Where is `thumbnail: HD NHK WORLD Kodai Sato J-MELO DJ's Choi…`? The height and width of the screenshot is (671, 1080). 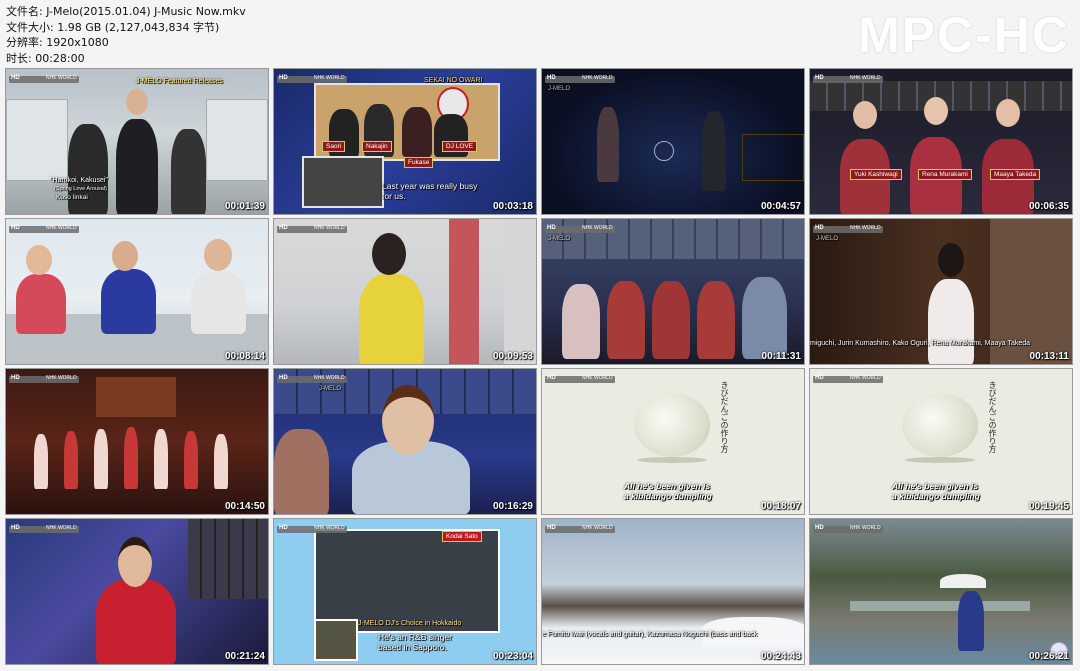 thumbnail: HD NHK WORLD Kodai Sato J-MELO DJ's Choi… is located at coordinates (405, 591).